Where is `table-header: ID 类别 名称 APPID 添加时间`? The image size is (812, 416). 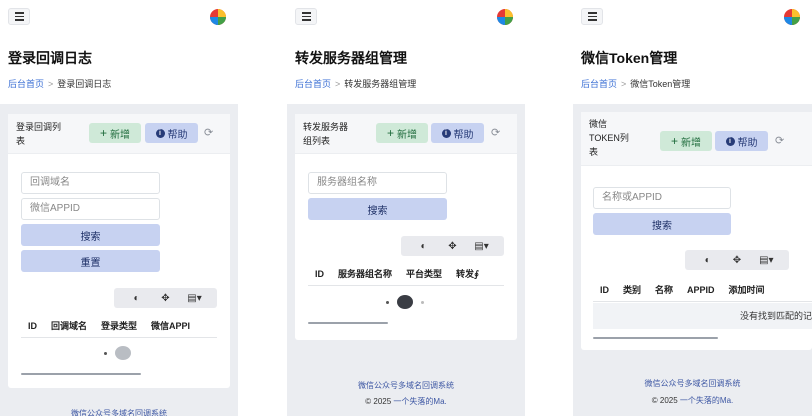
table-header: ID 类别 名称 APPID 添加时间 is located at coordinates (702, 290).